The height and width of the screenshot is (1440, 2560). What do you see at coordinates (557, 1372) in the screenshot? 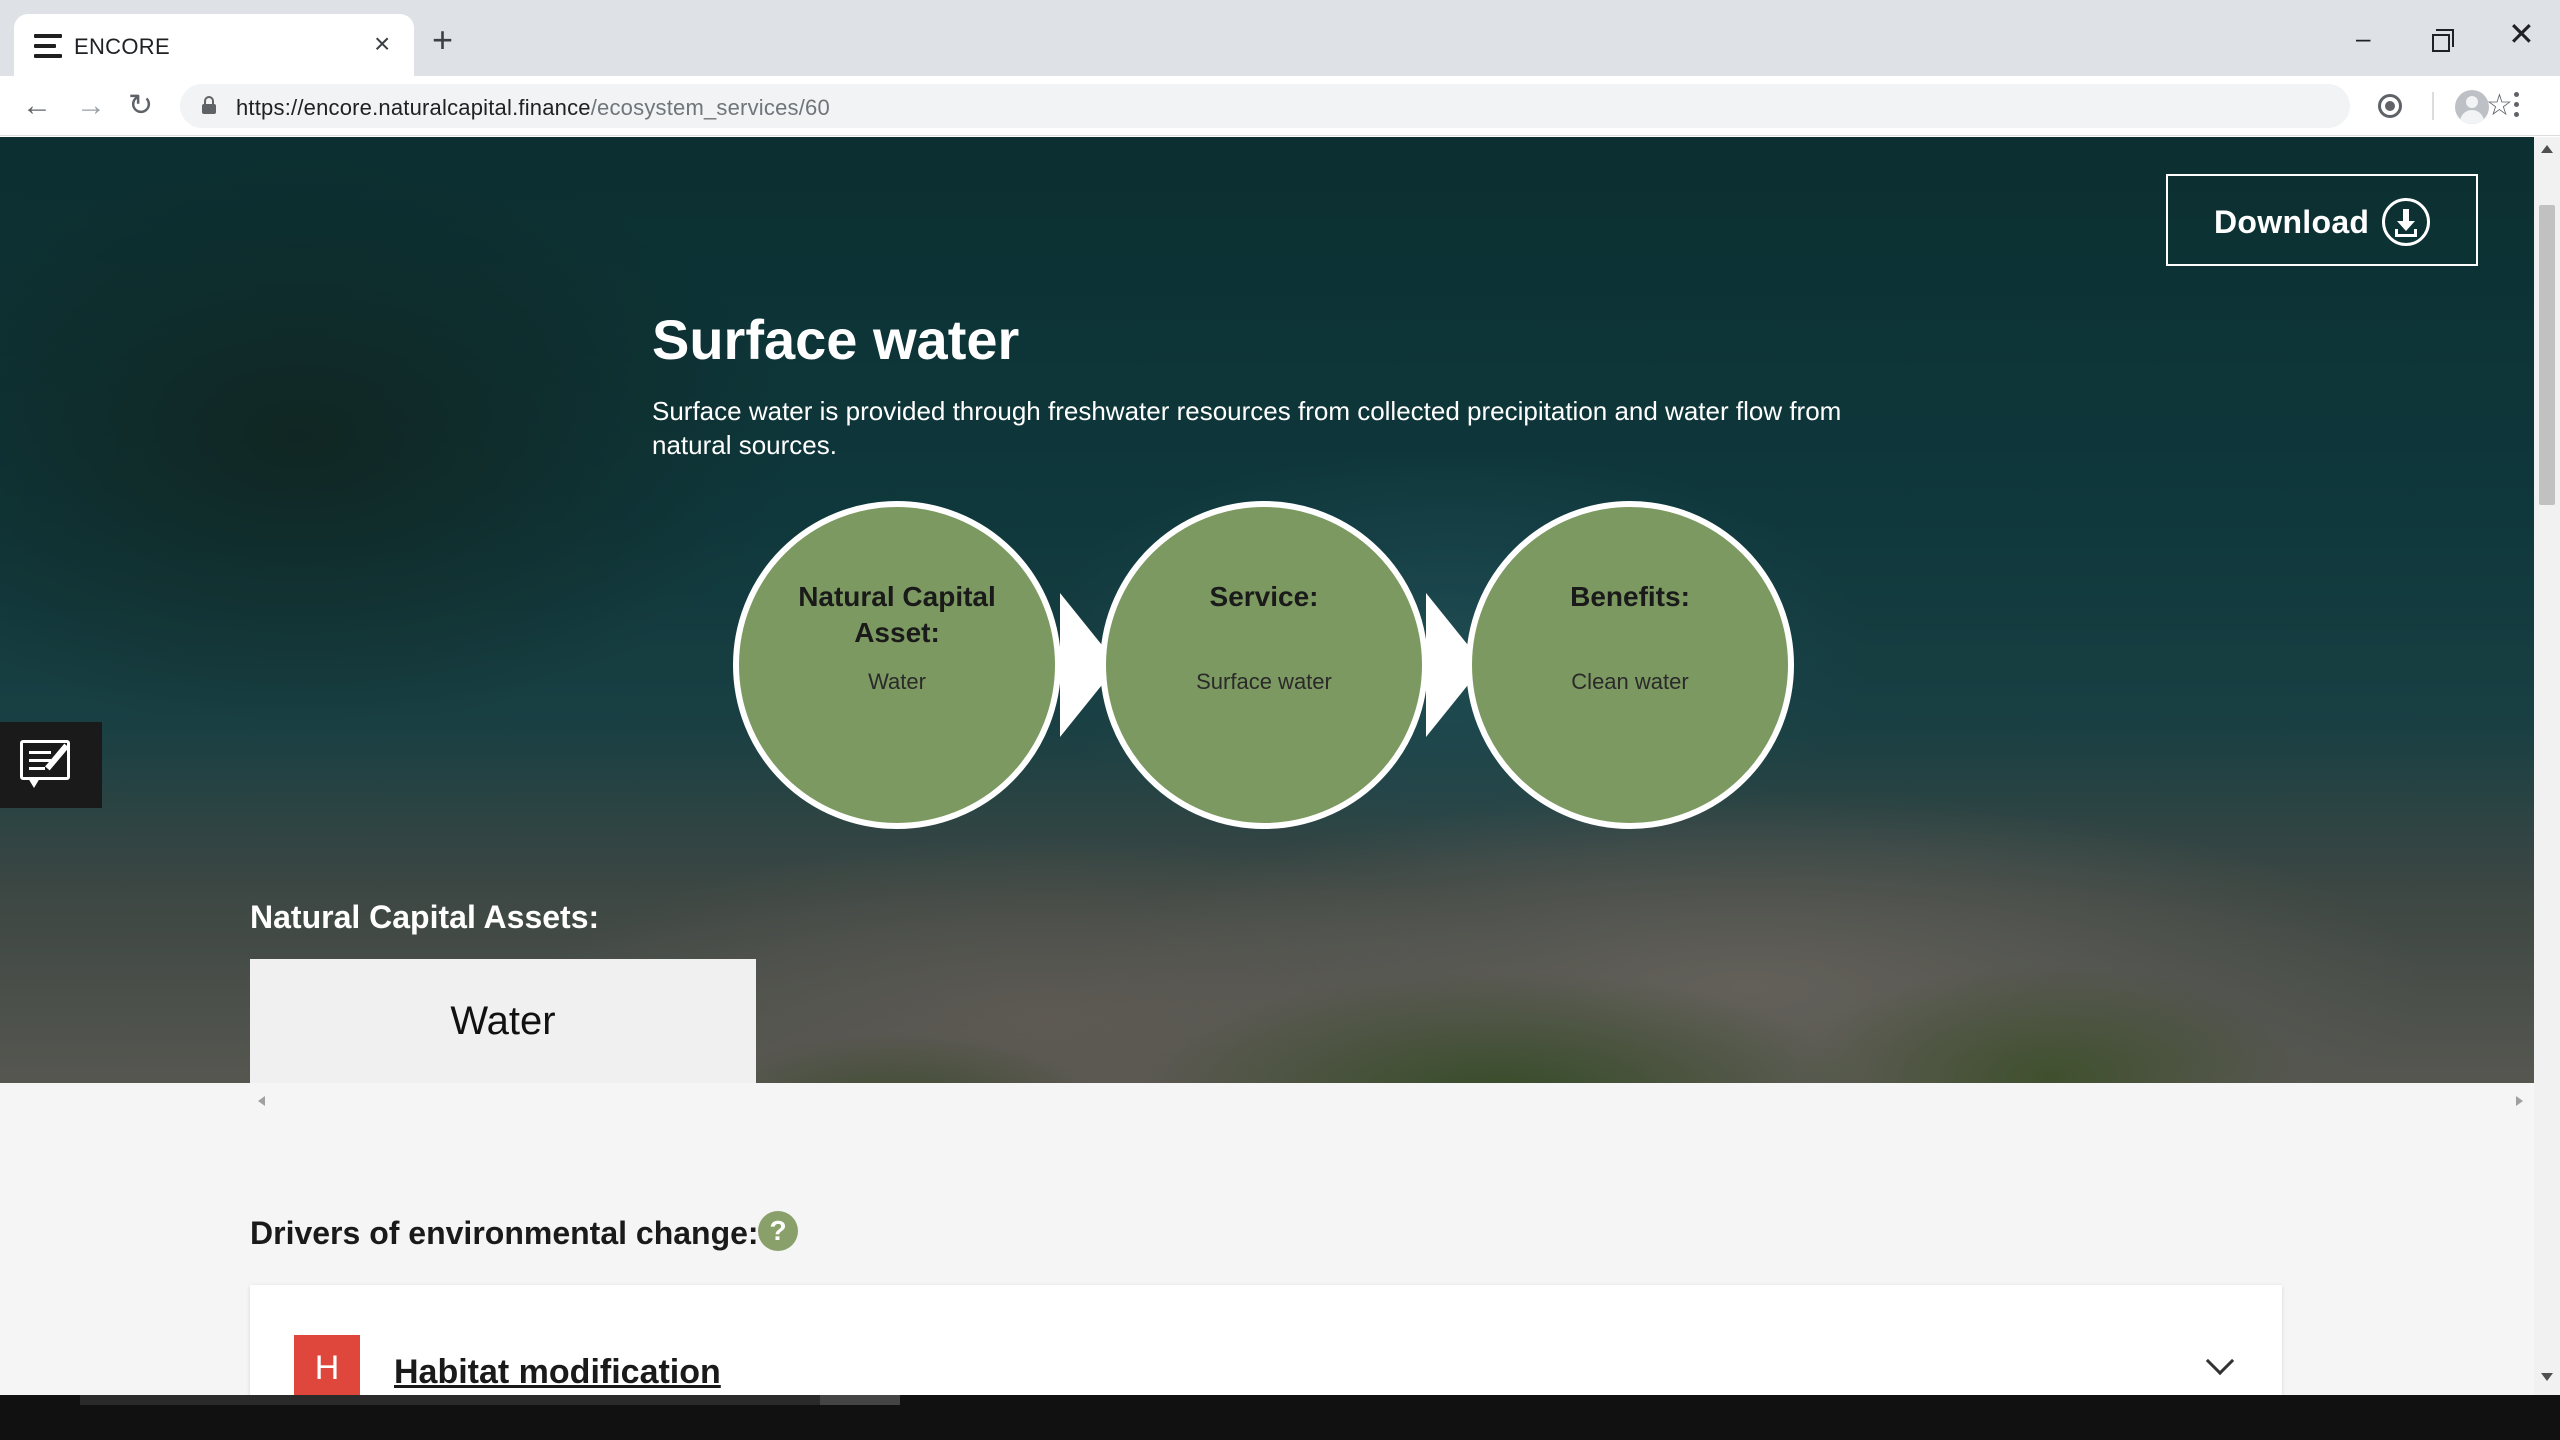
I see `driver-title-link: Habitat modification` at bounding box center [557, 1372].